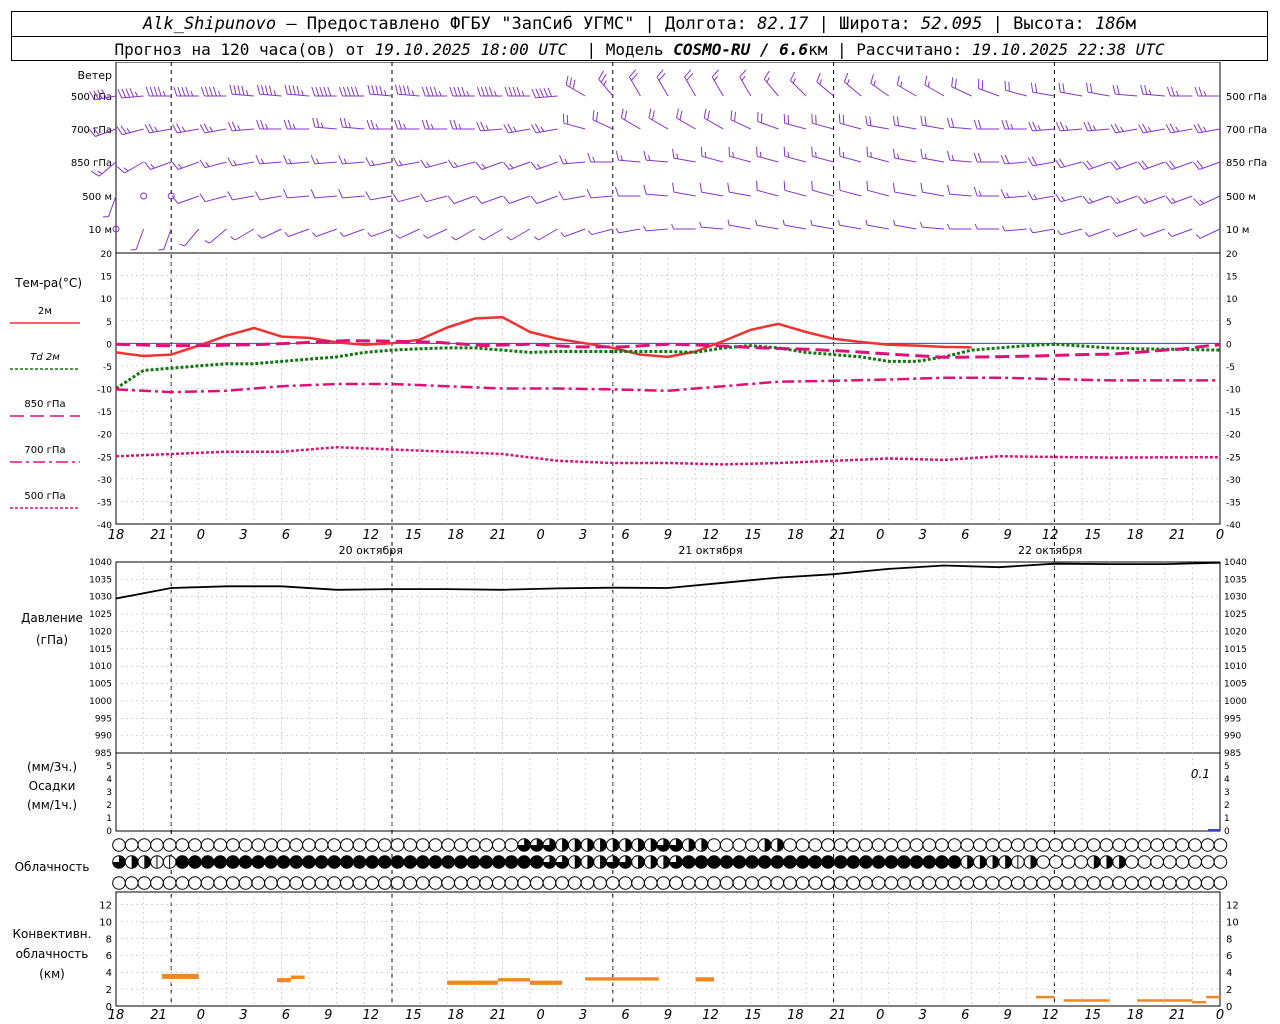  Describe the element at coordinates (1229, 990) in the screenshot. I see `conv-tick-right: 2` at that location.